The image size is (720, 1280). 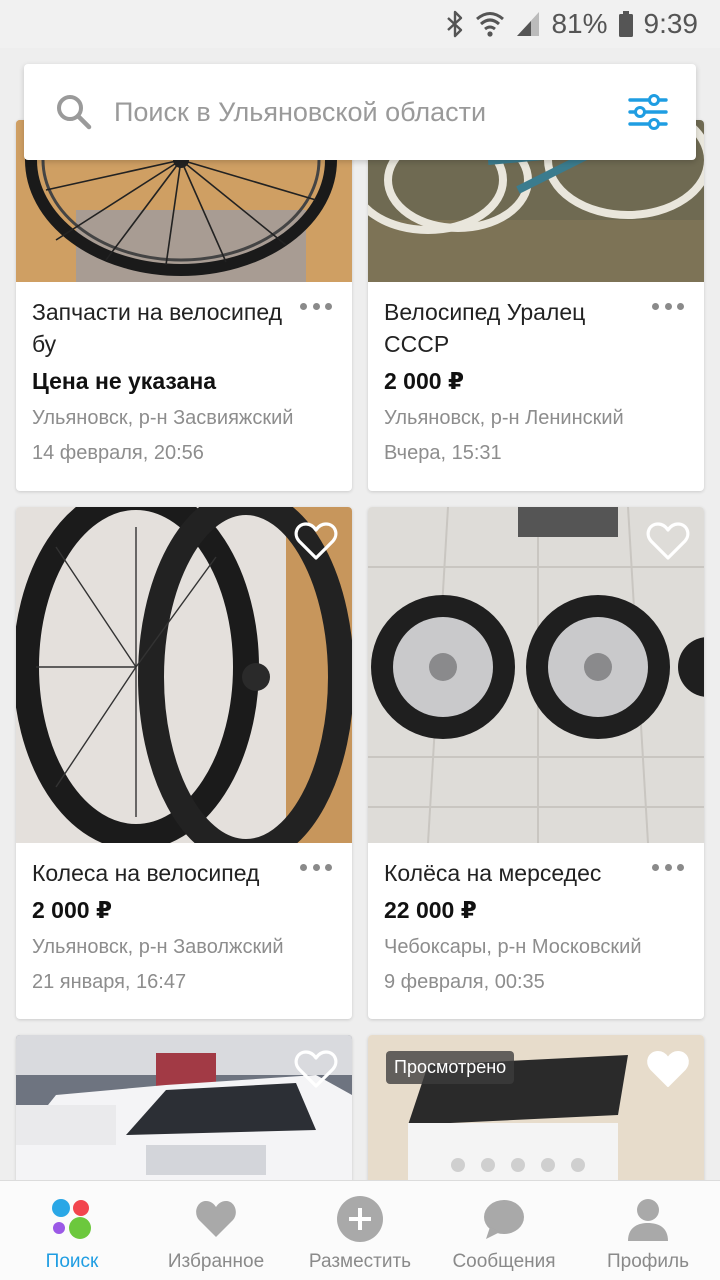 I want to click on search-icon, so click(x=74, y=112).